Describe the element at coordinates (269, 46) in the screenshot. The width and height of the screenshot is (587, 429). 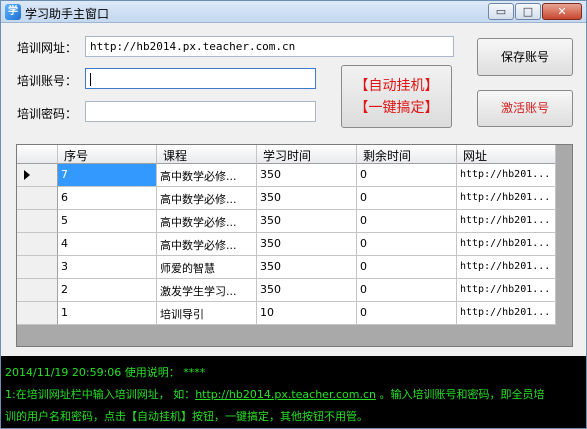
I see `url-field: http://hb2014.px.teacher.com.cn` at that location.